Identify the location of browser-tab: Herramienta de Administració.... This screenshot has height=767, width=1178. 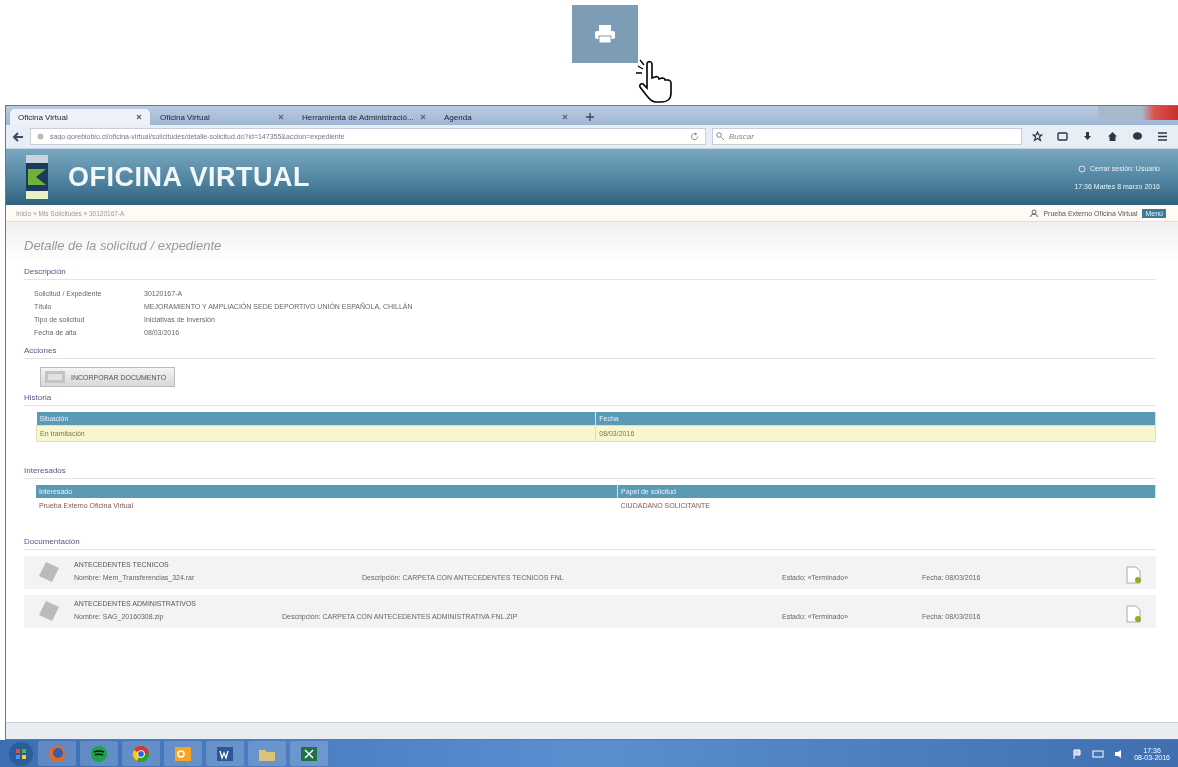
(364, 117).